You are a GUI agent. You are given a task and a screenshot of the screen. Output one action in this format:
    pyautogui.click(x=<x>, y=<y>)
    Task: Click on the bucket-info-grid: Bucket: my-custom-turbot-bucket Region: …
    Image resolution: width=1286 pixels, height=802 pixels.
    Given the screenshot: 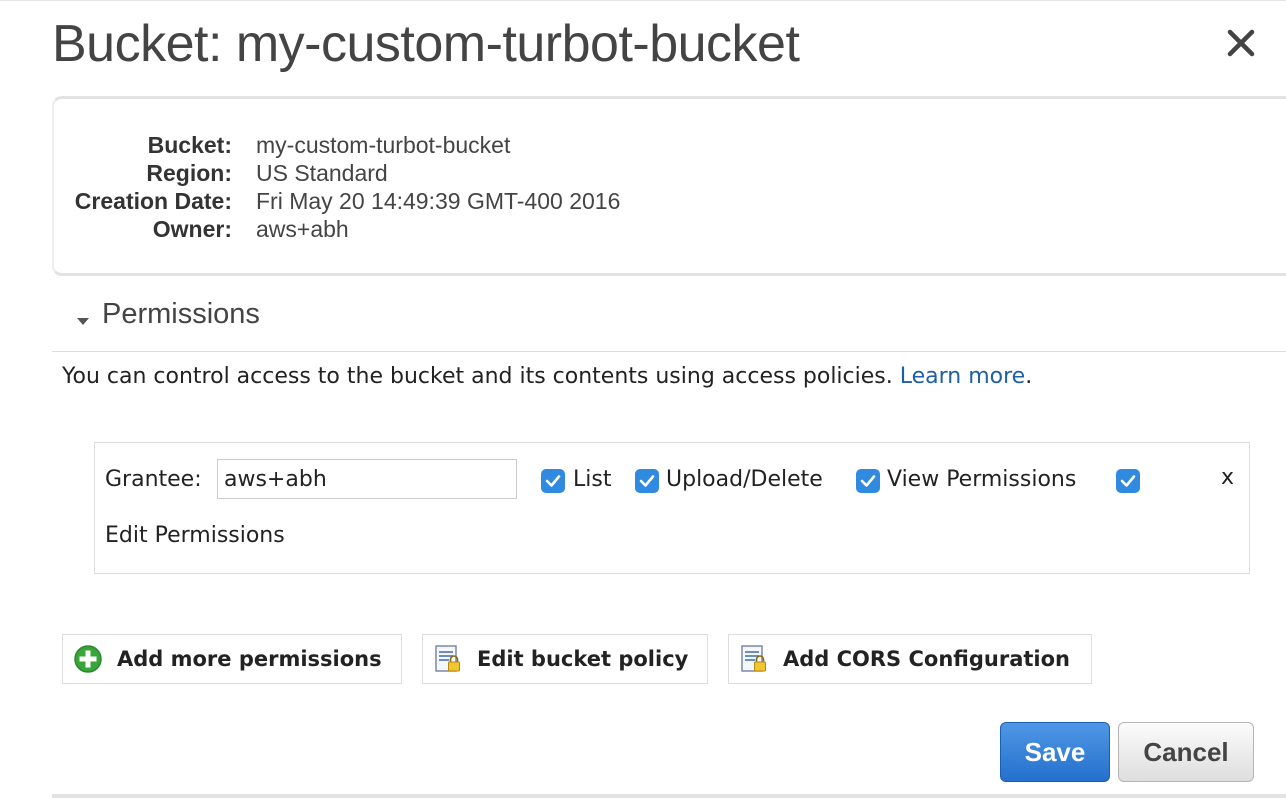 What is the action you would take?
    pyautogui.click(x=344, y=187)
    